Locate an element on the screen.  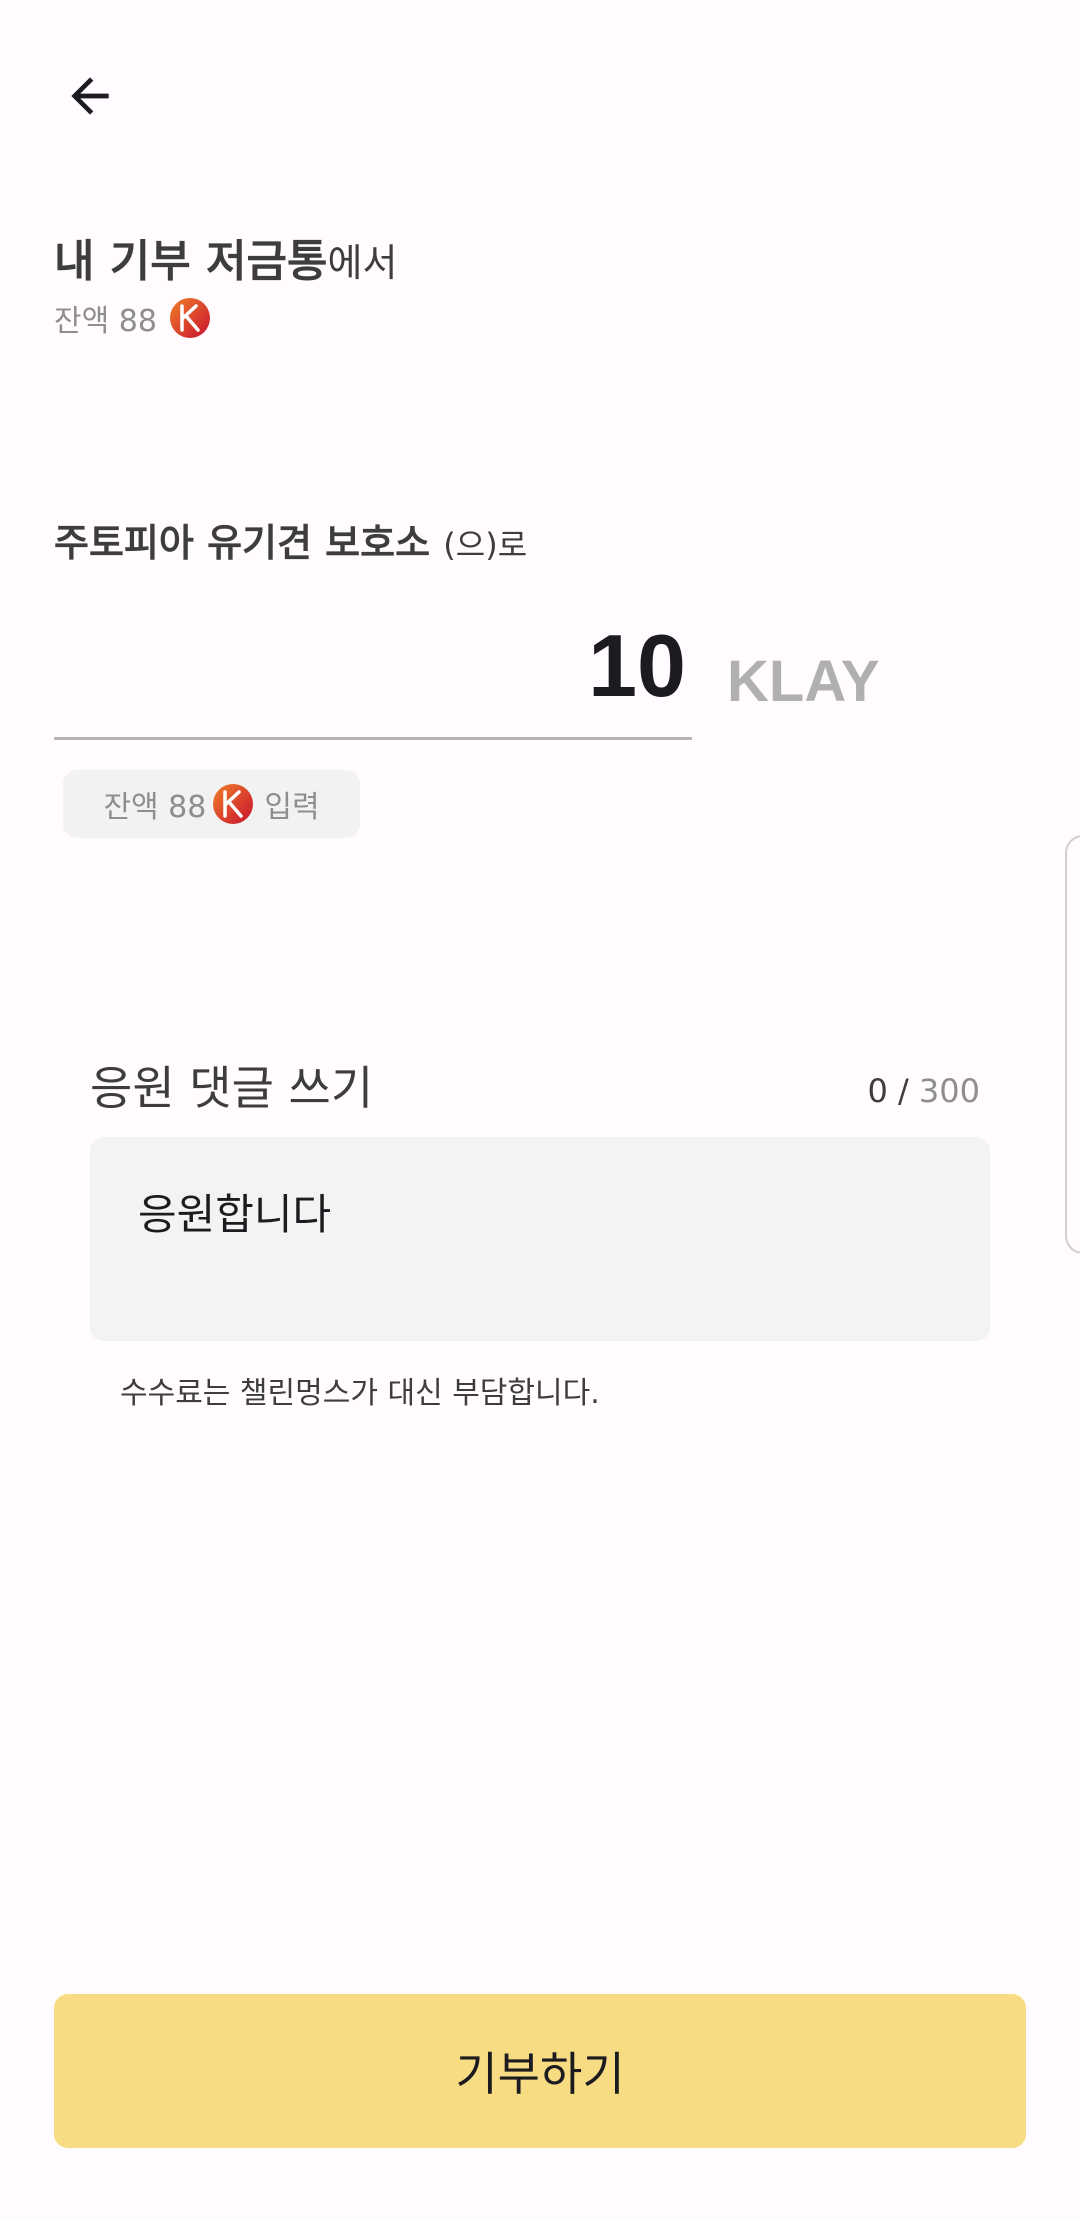
donate-button-label: 기부하기 is located at coordinates (540, 2074).